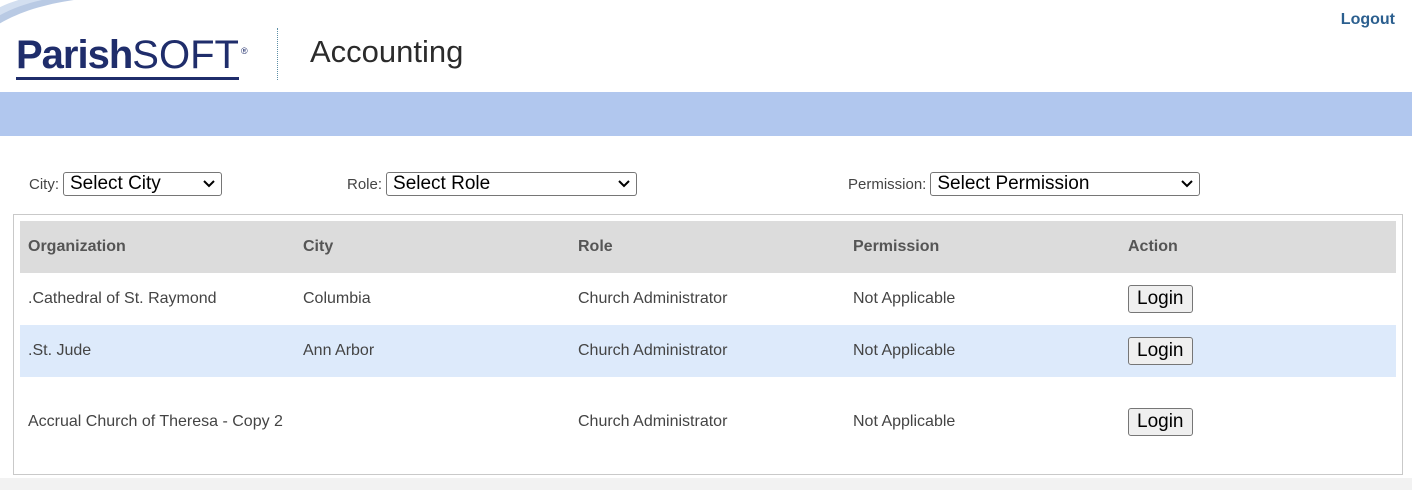 The width and height of the screenshot is (1412, 490). I want to click on role-filter-label: Role:, so click(365, 184).